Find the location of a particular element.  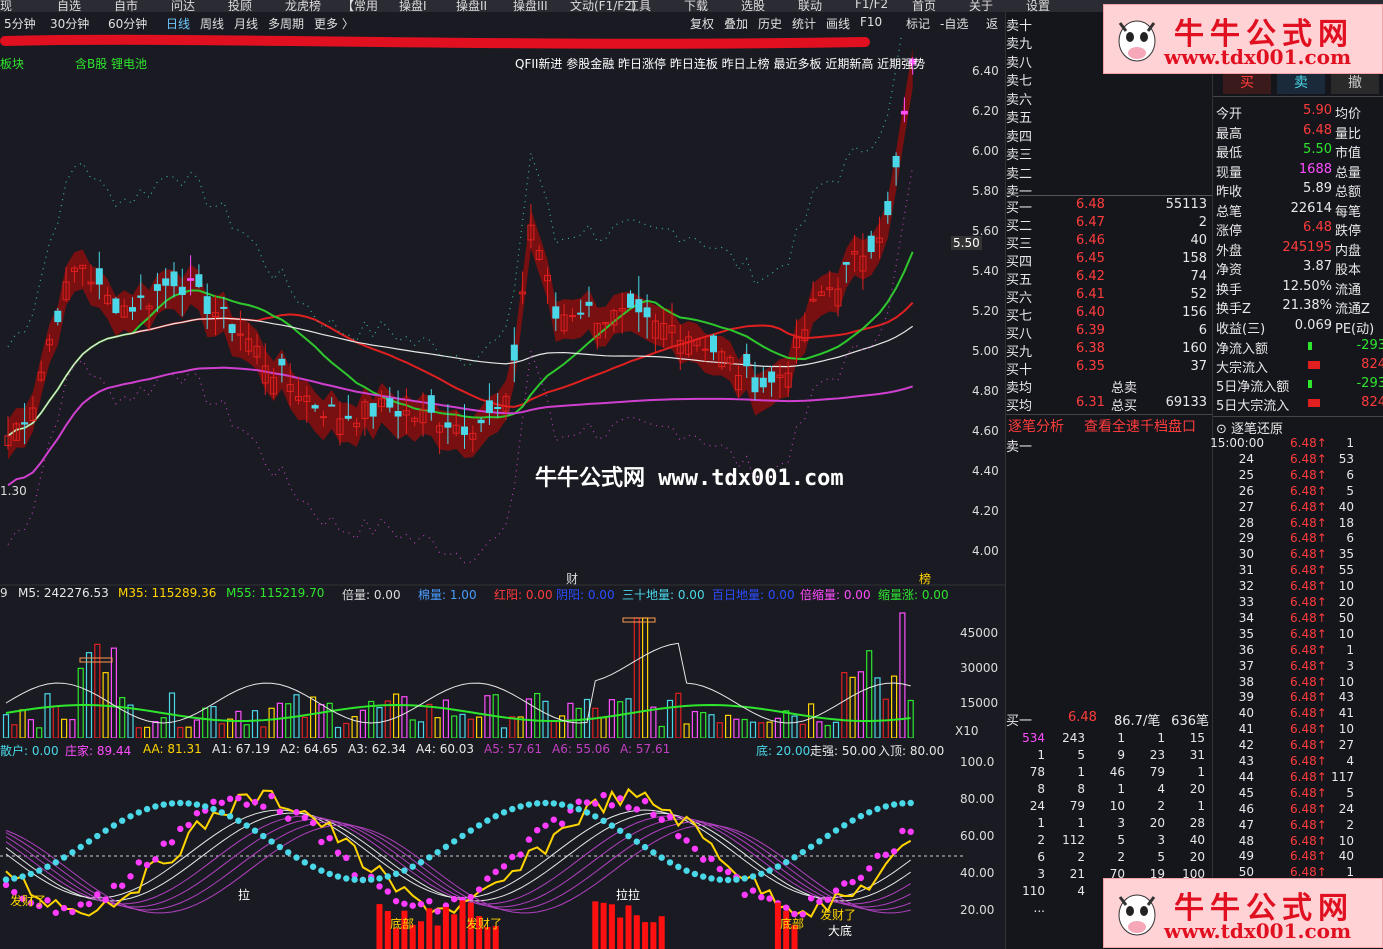

sell-level-label: 卖七 is located at coordinates (1019, 81).